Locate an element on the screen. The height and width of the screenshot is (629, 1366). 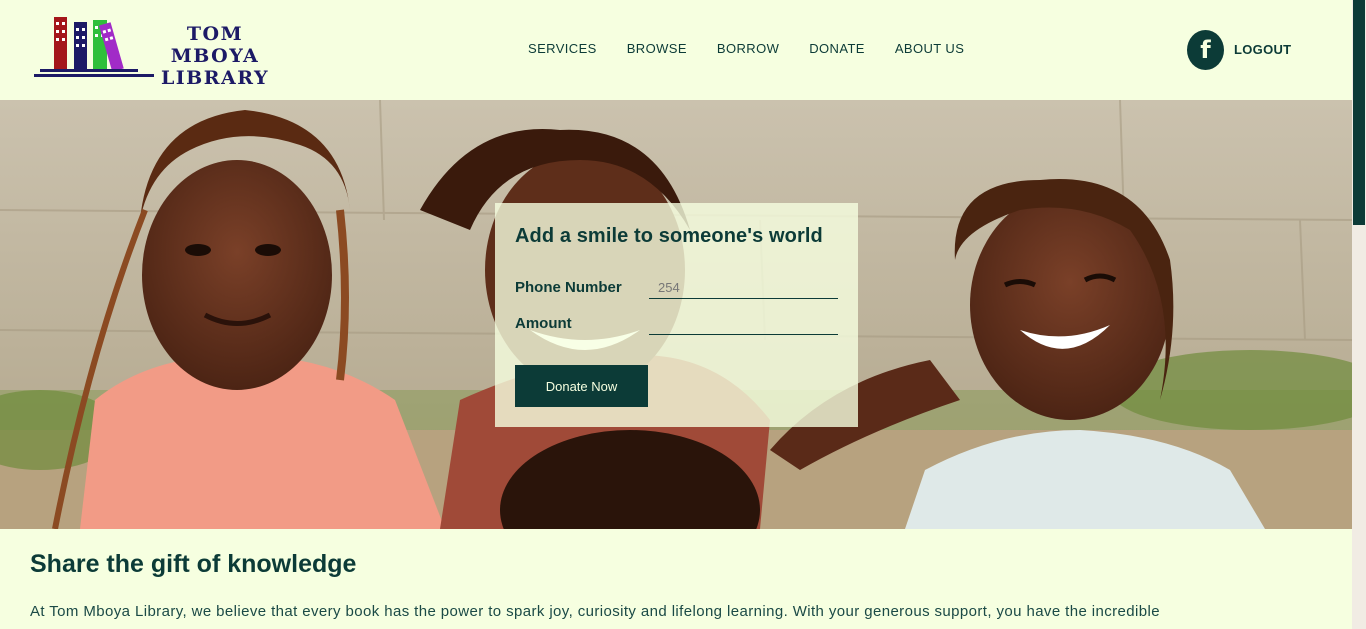
facebook-icon: f is located at coordinates (1205, 50).